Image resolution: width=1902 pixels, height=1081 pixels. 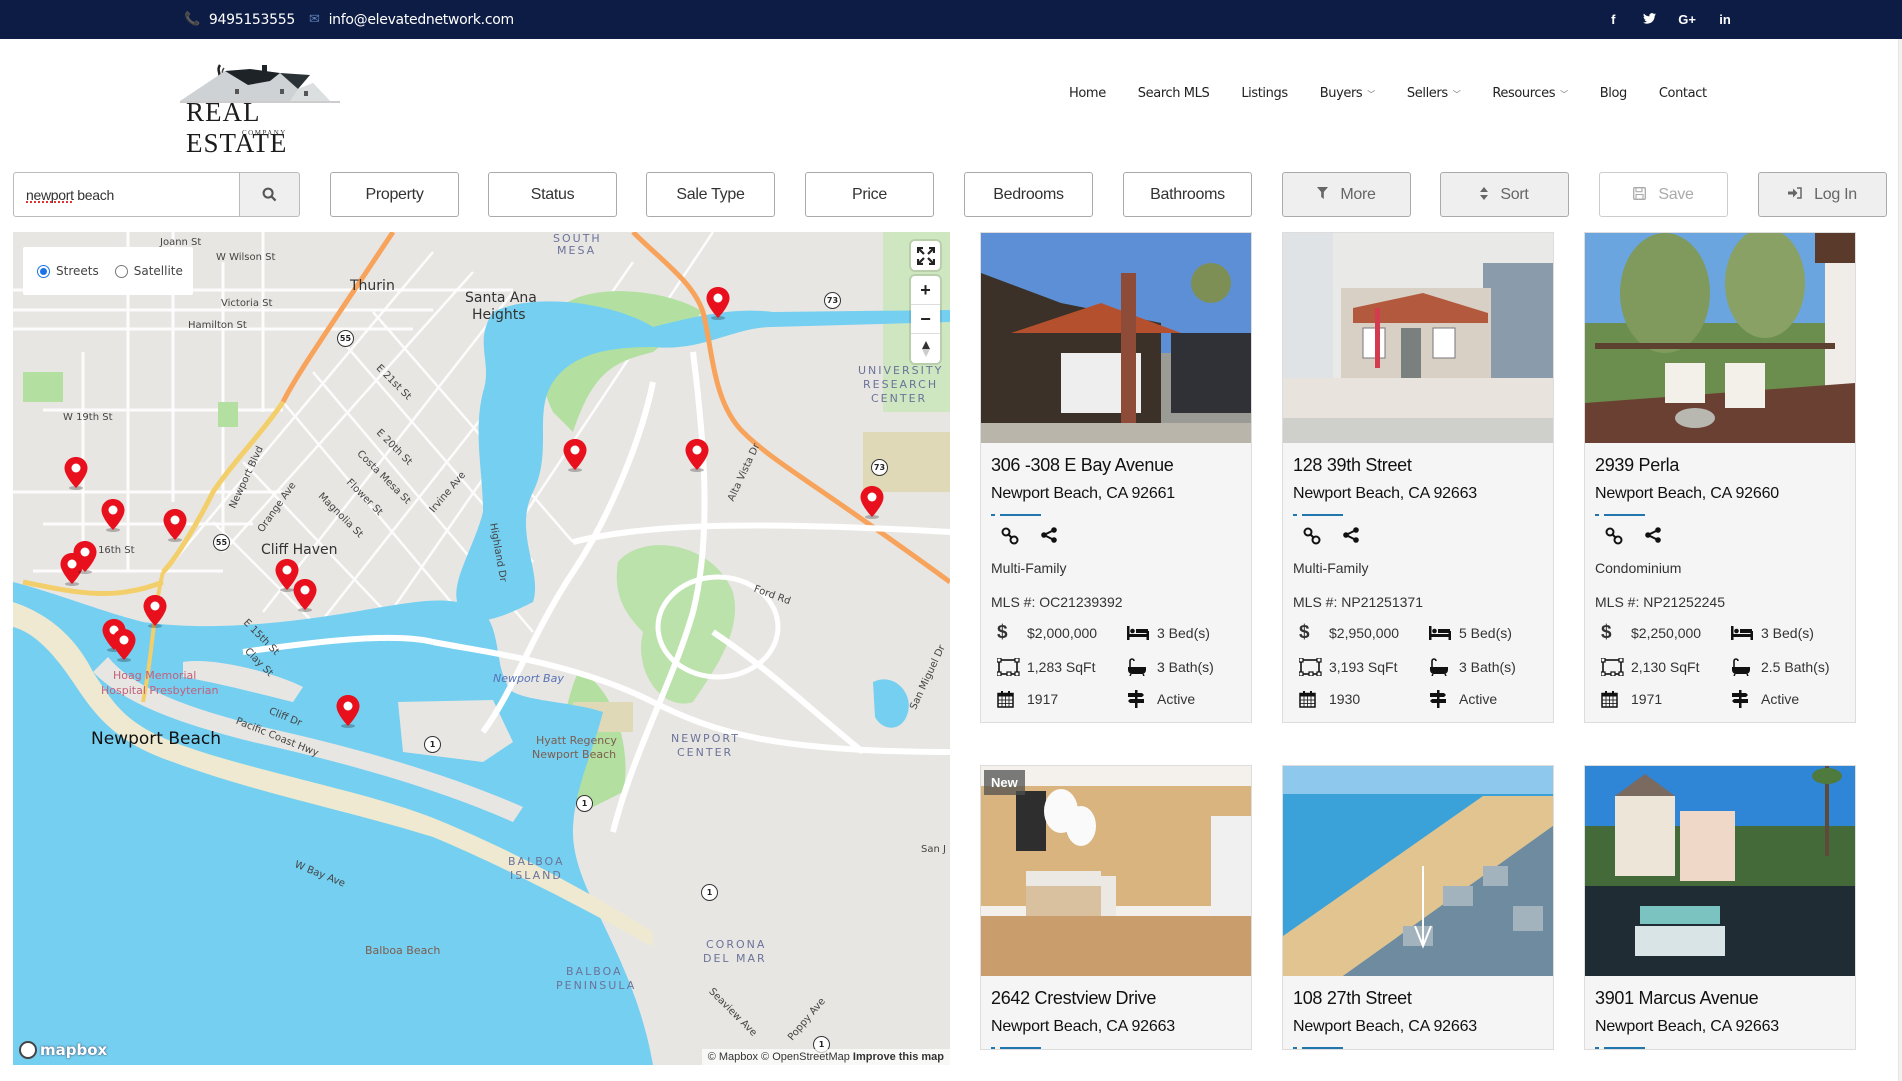 What do you see at coordinates (925, 290) in the screenshot?
I see `zoom-in-button: +` at bounding box center [925, 290].